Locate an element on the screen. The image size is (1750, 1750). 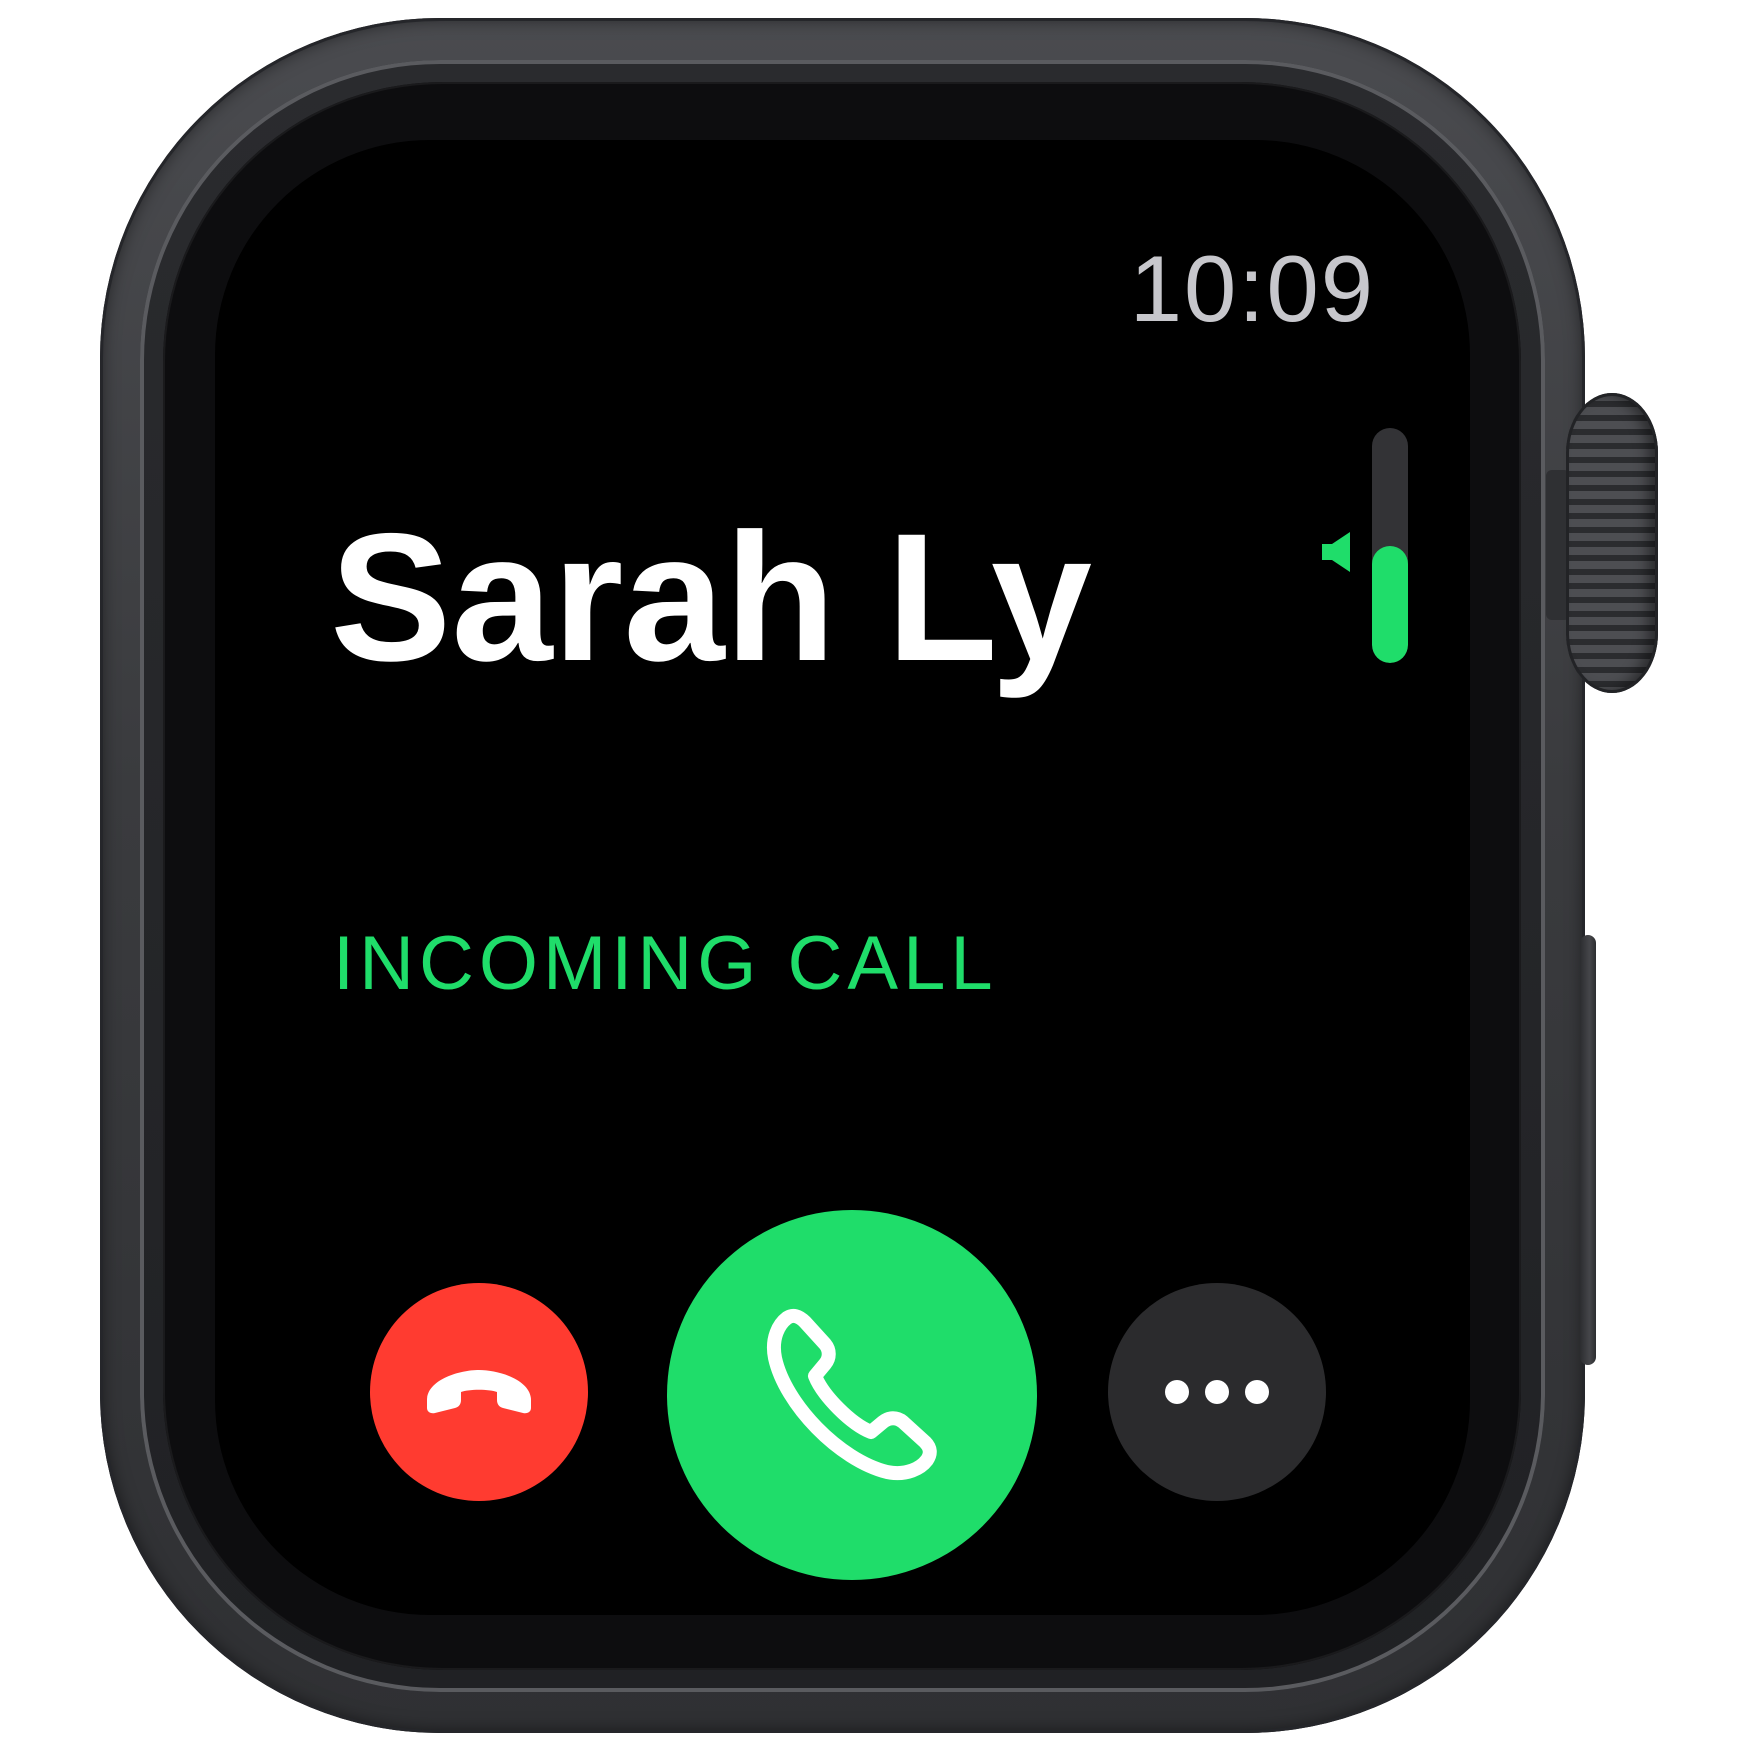
volume-slider is located at coordinates (1390, 545).